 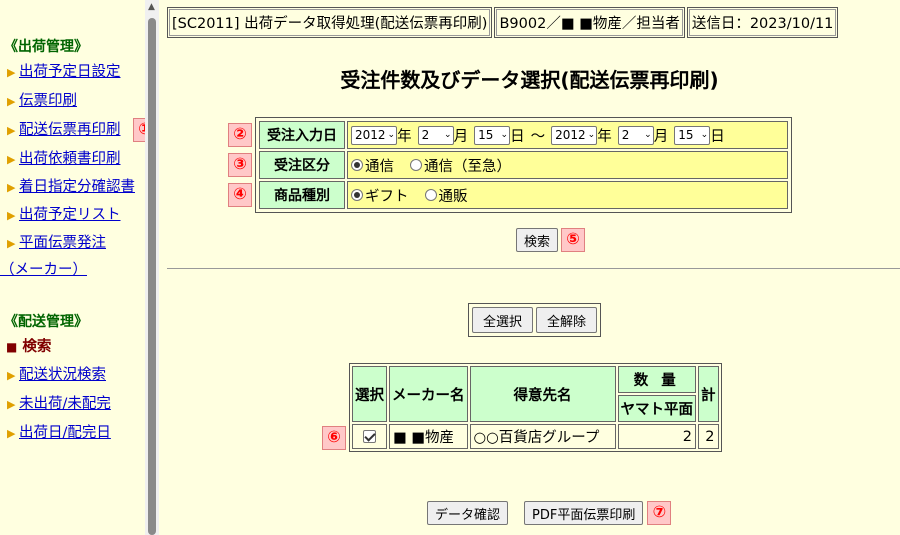 What do you see at coordinates (416, 165) in the screenshot?
I see `order-type-radio-urgent` at bounding box center [416, 165].